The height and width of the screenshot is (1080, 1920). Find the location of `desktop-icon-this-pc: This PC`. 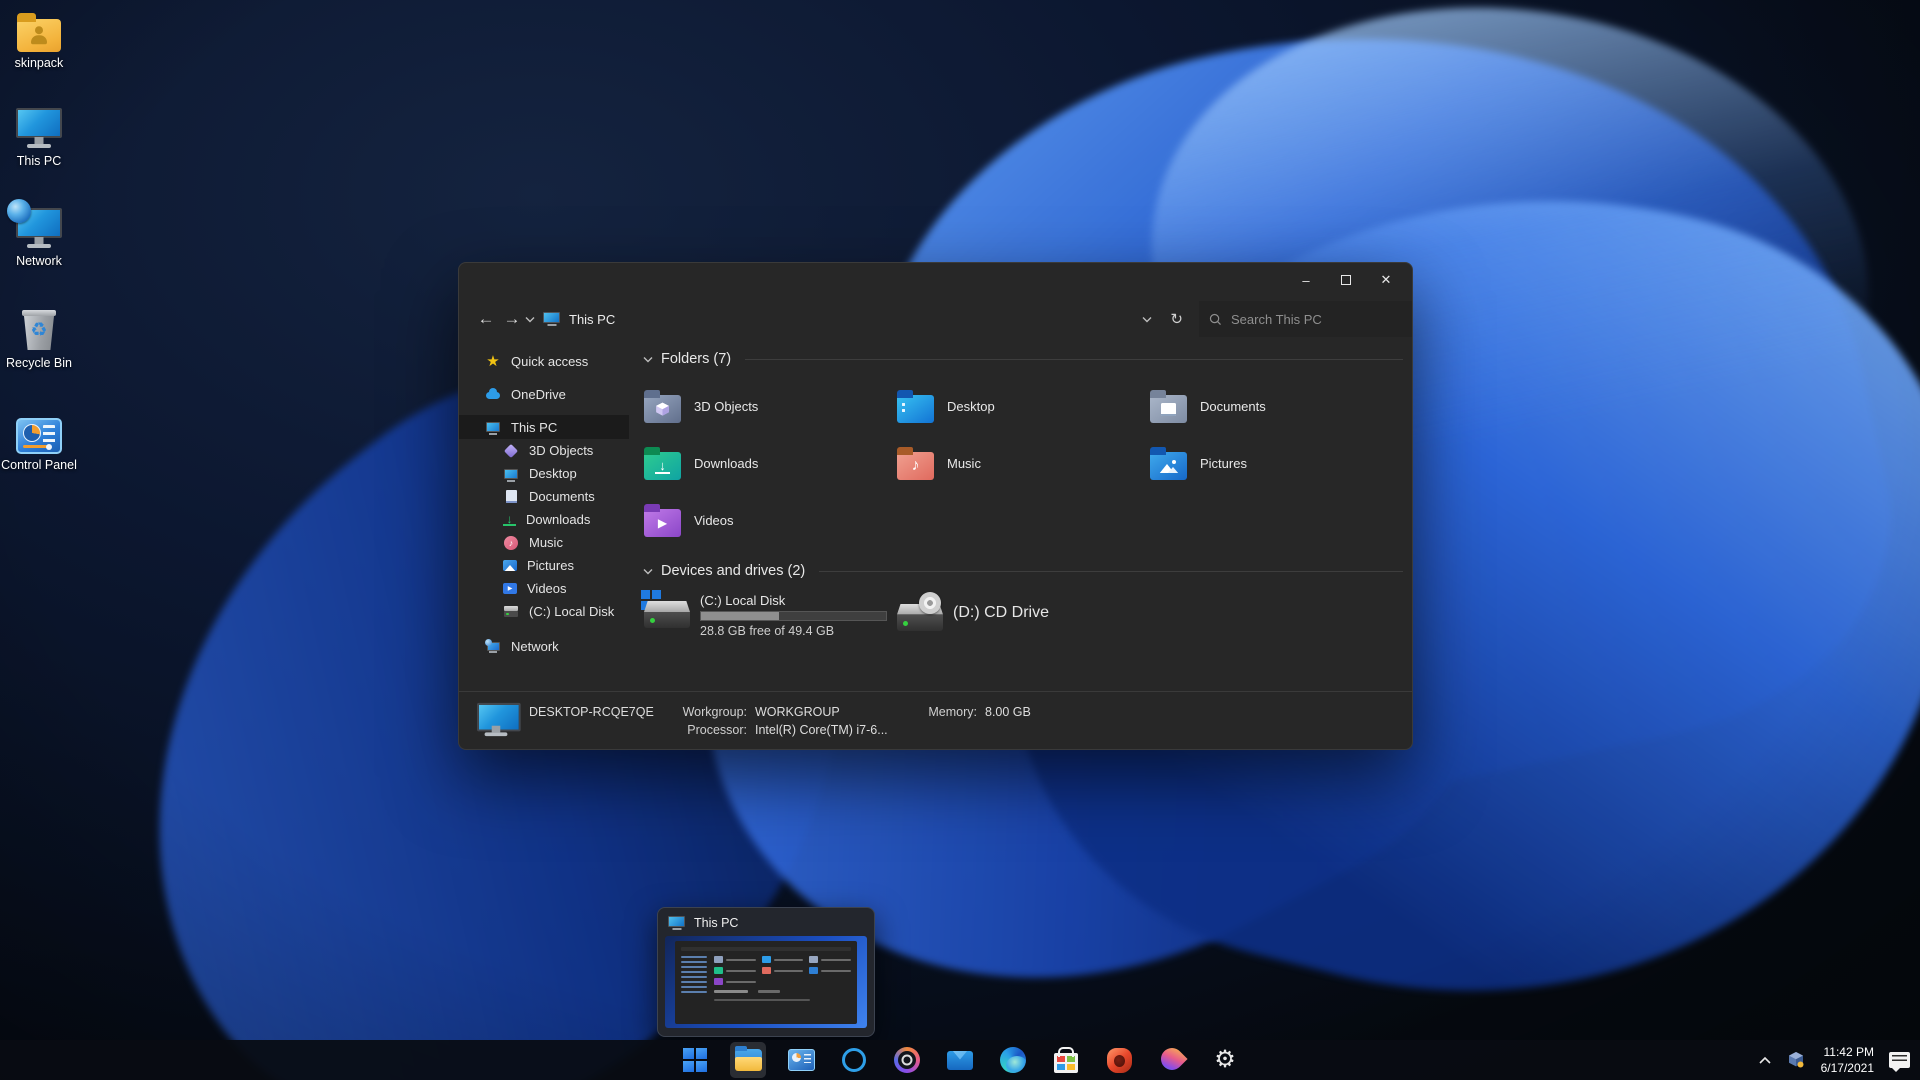

desktop-icon-this-pc: This PC is located at coordinates (39, 137).